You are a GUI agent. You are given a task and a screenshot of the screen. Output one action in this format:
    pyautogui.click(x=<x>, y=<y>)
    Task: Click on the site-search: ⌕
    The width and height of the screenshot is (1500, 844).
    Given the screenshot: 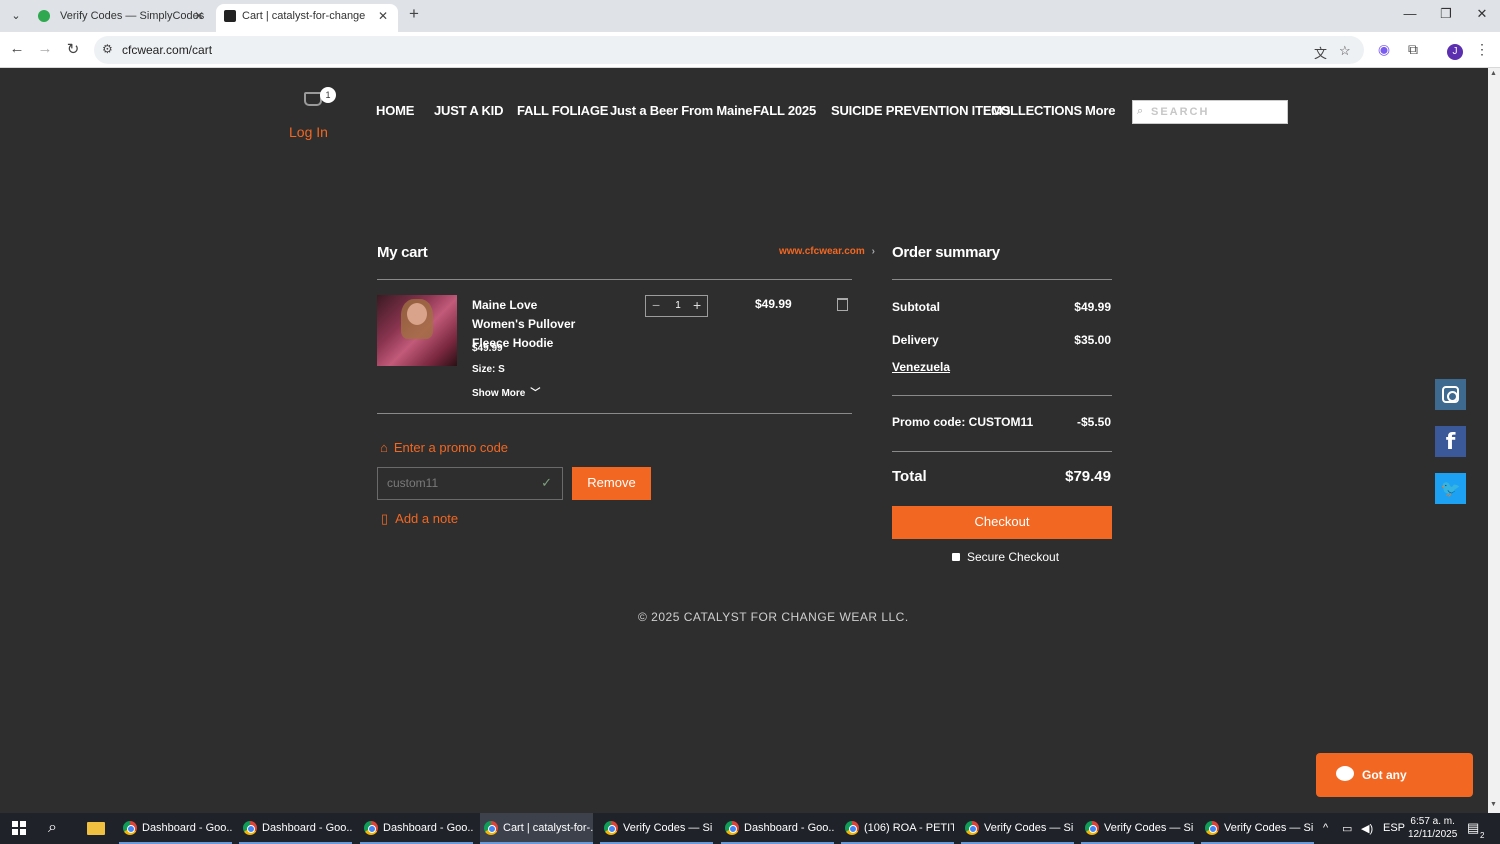 What is the action you would take?
    pyautogui.click(x=1210, y=112)
    